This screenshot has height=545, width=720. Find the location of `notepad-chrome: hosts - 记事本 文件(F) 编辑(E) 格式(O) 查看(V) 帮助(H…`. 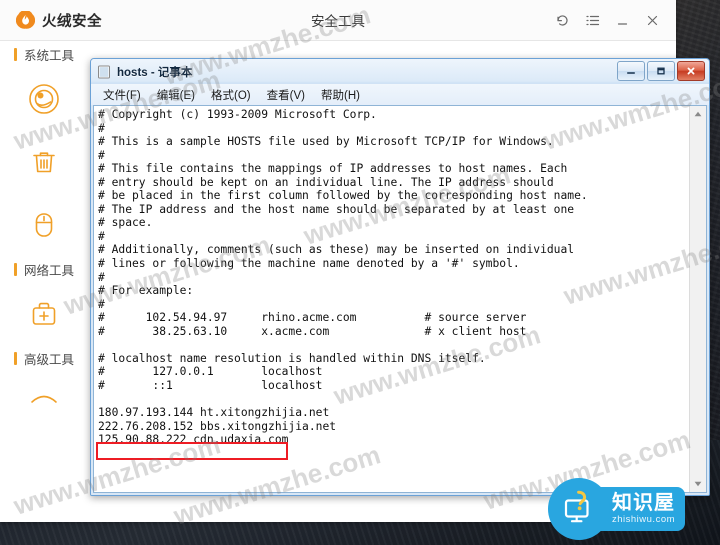

notepad-chrome: hosts - 记事本 文件(F) 编辑(E) 格式(O) 查看(V) 帮助(H… is located at coordinates (400, 82).